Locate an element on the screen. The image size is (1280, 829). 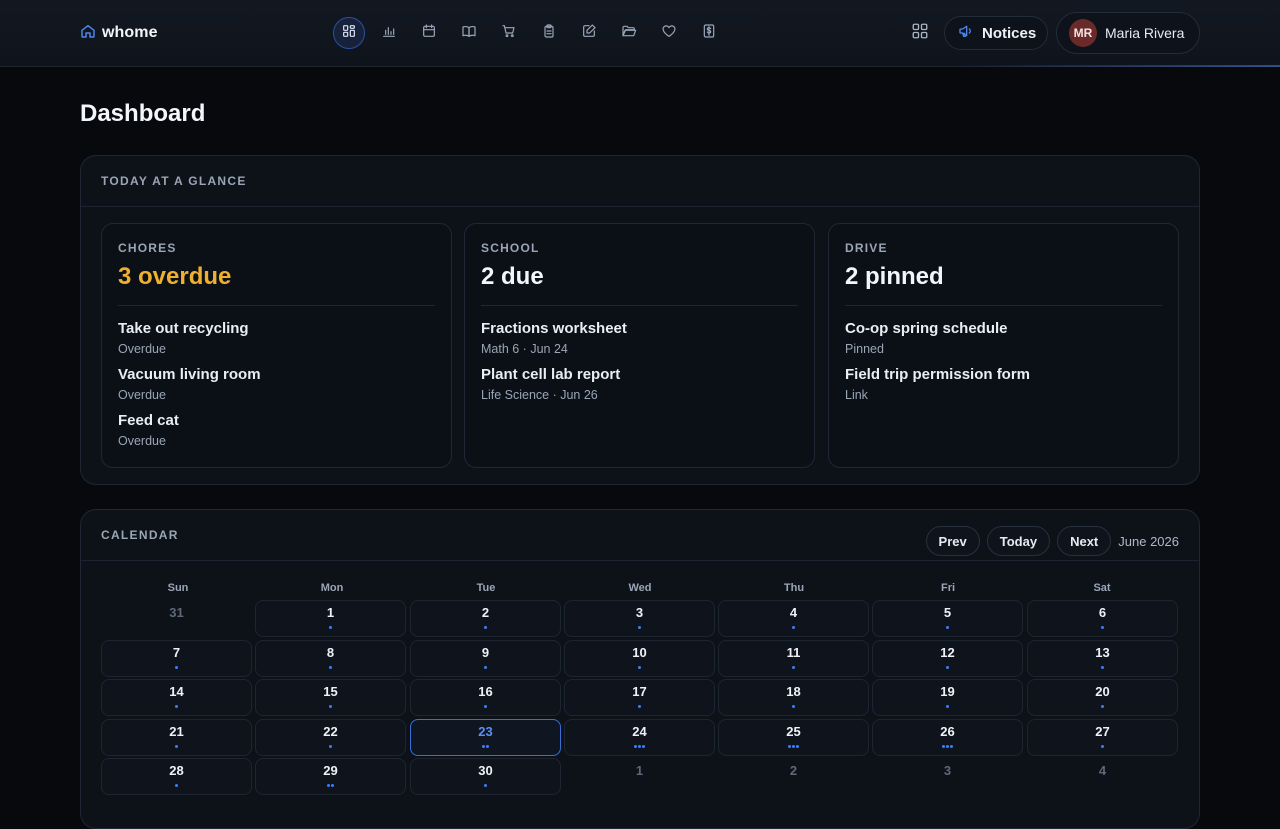
notices-button: Notices is located at coordinates (996, 33).